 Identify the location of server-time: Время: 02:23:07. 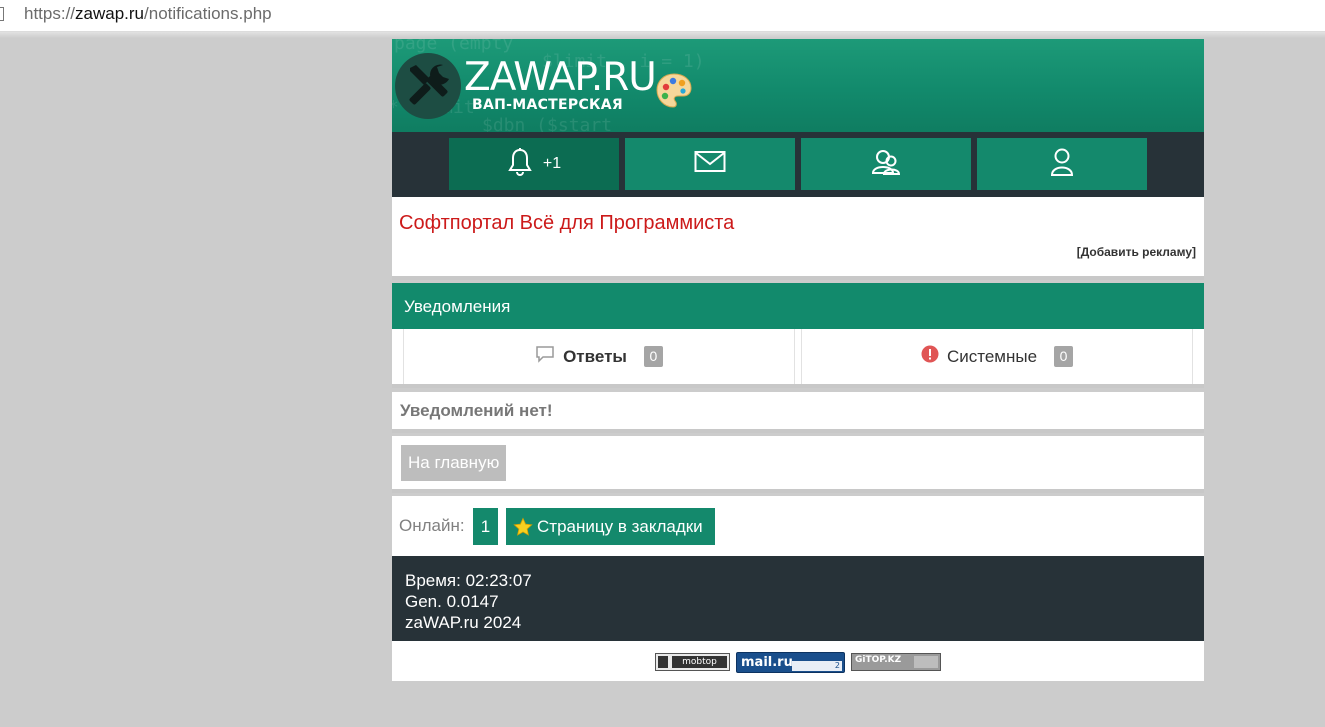
(468, 580).